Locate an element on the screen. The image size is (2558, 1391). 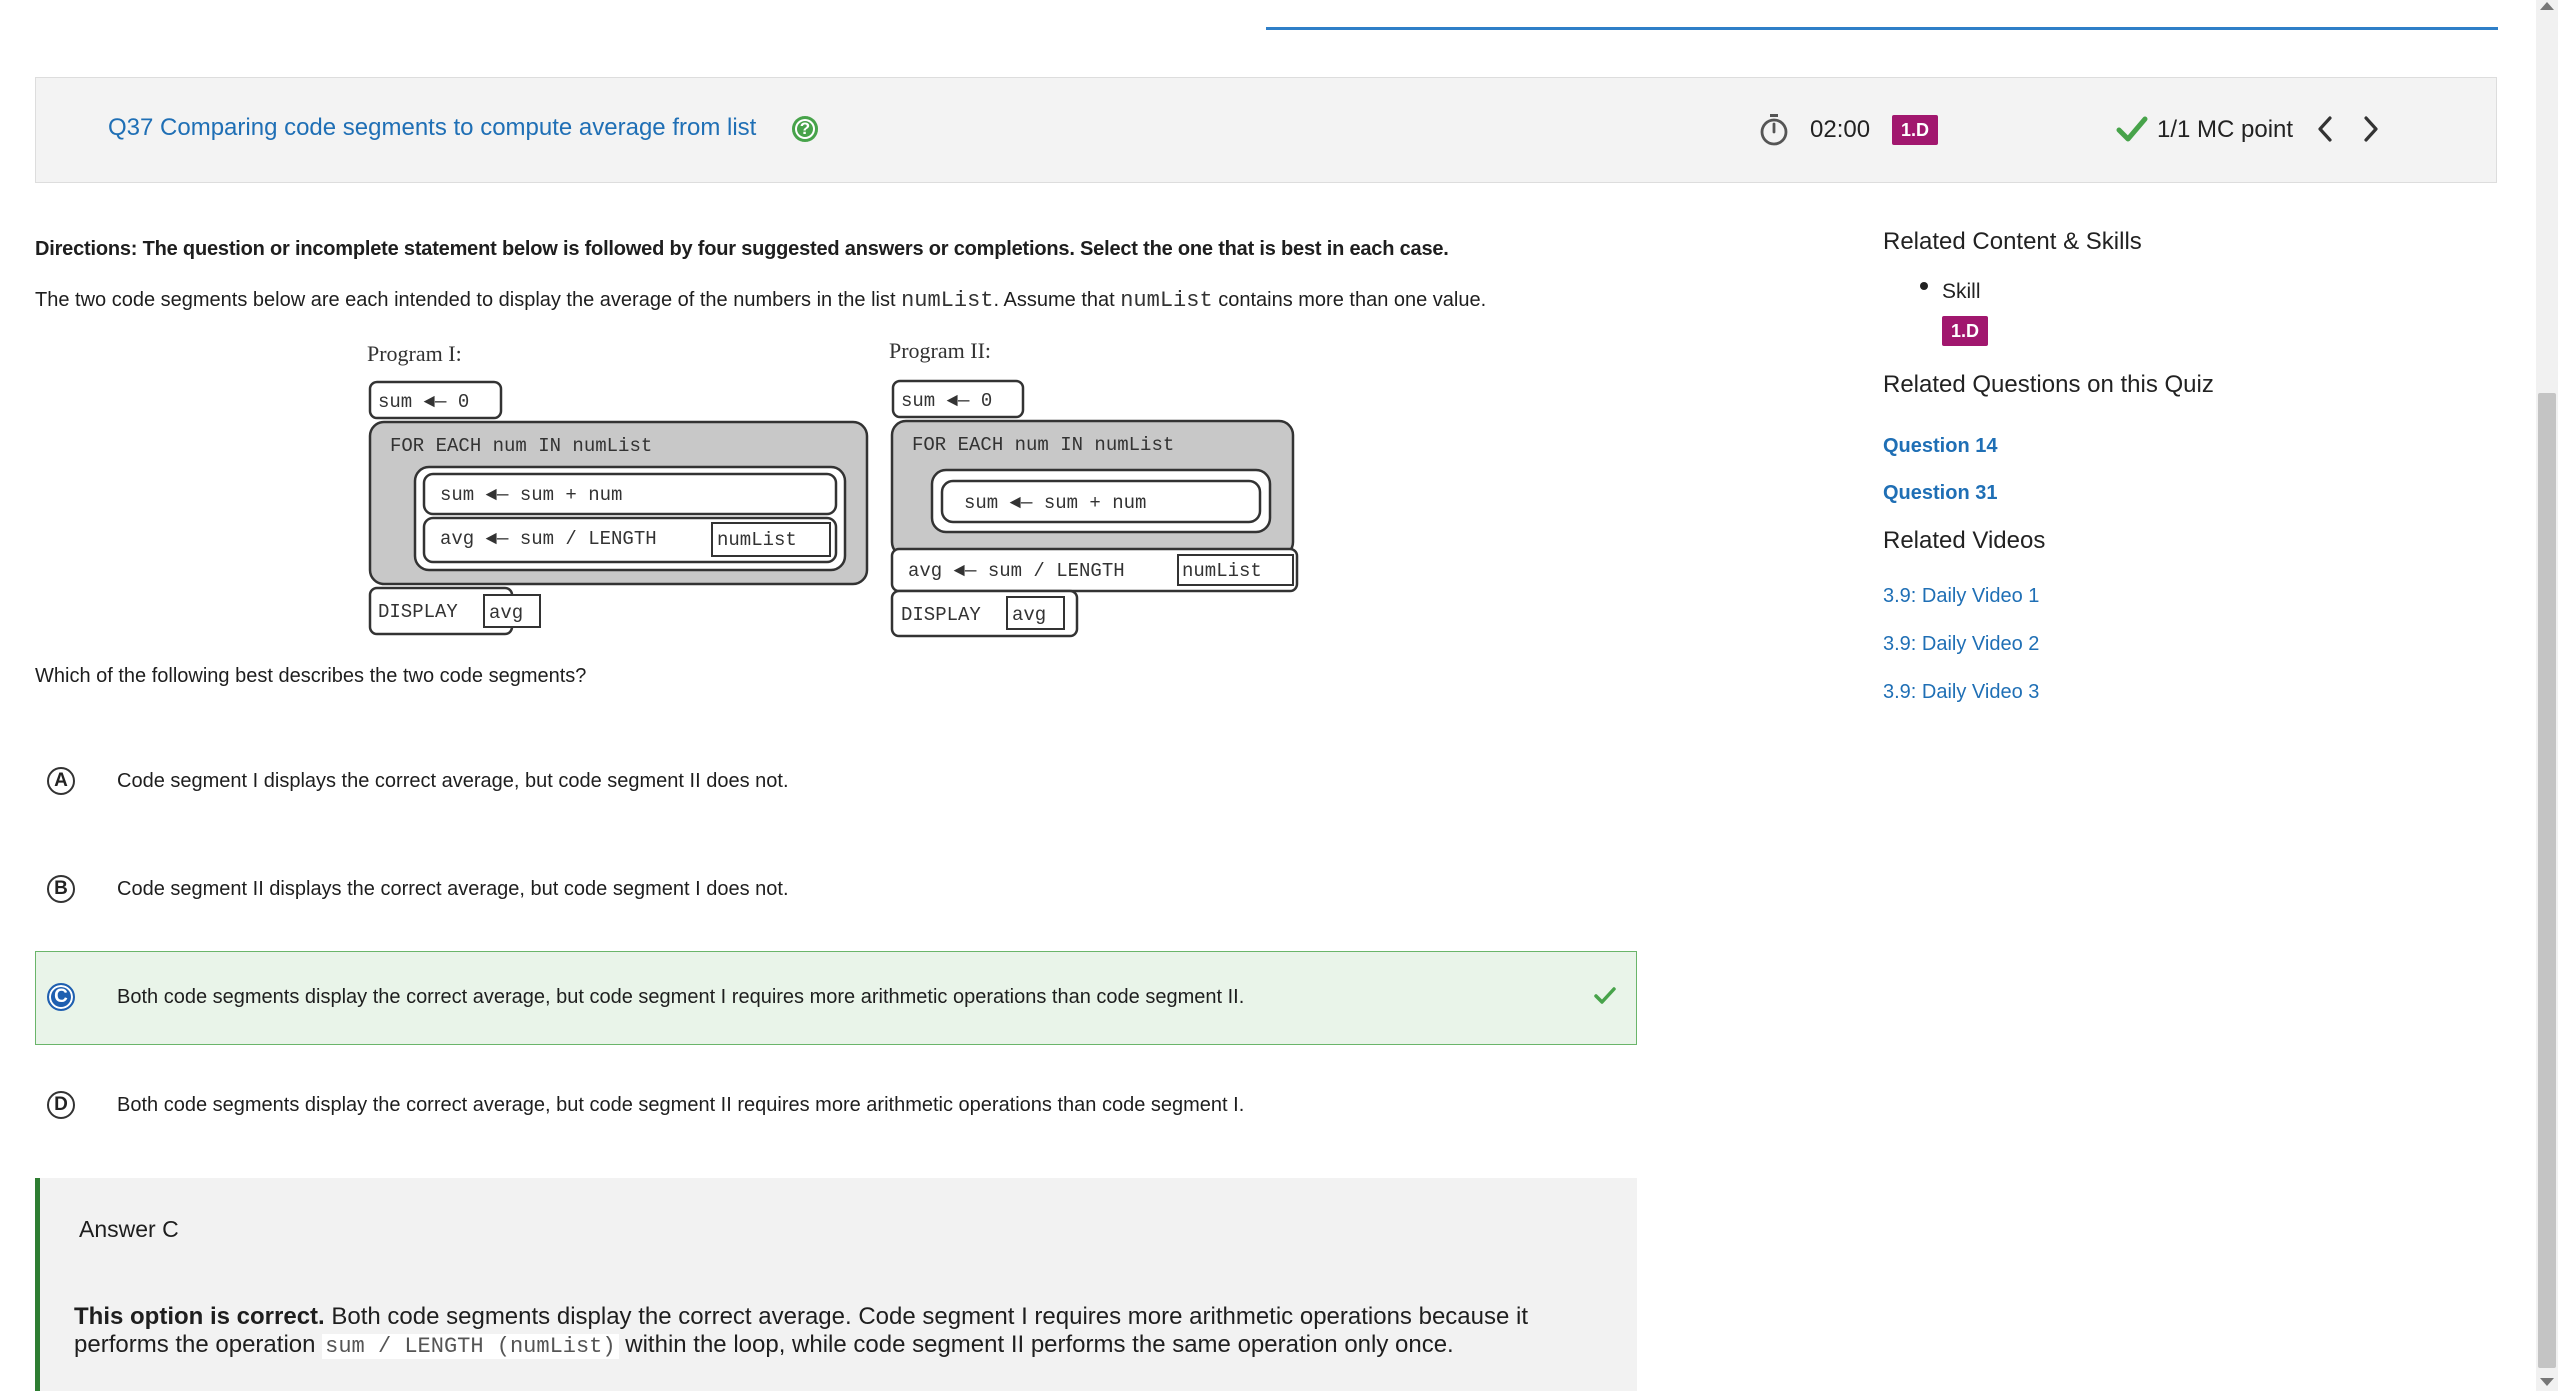
program-2-init: sum ◄— 0 is located at coordinates (946, 401).